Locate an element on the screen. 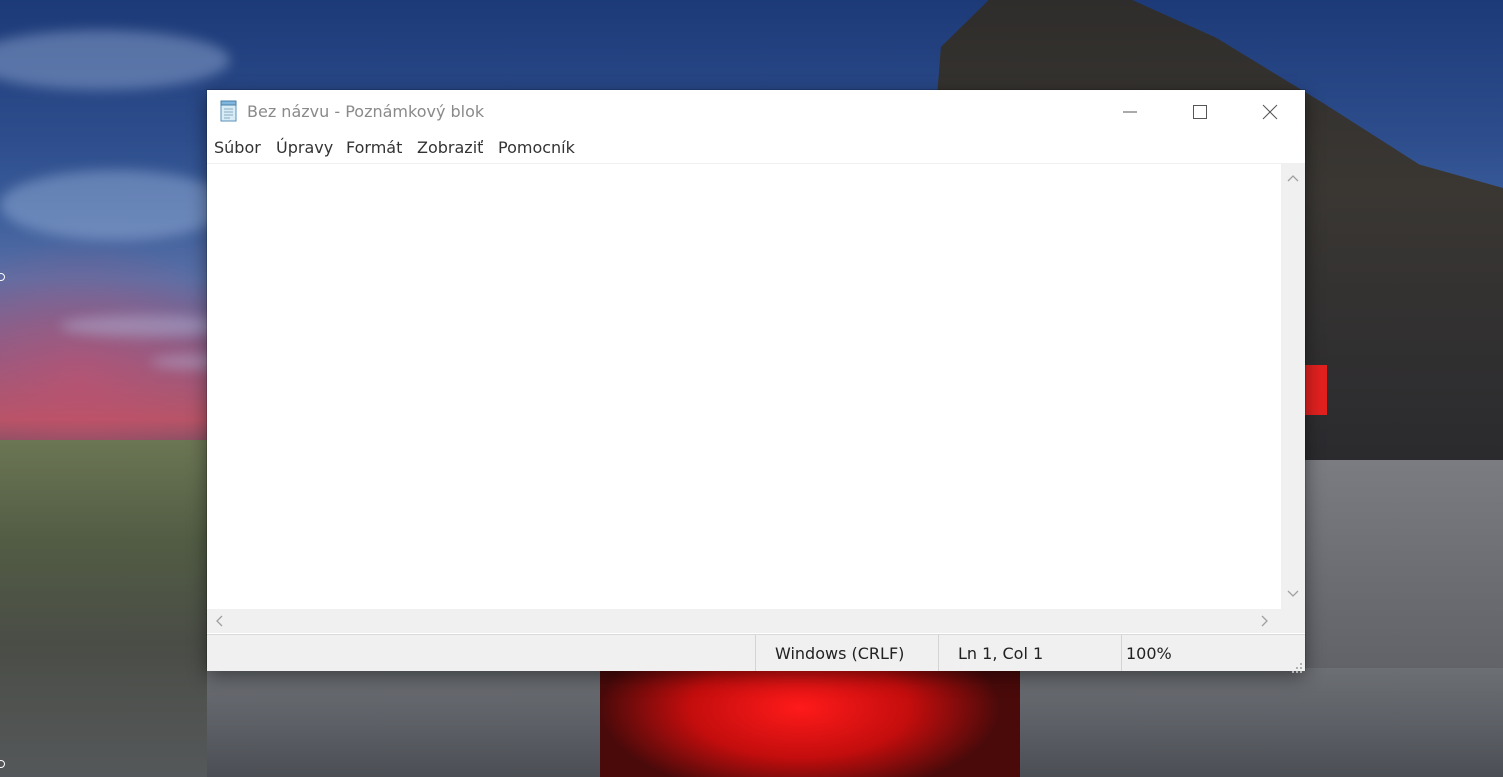 This screenshot has width=1503, height=777. vertical-scrollbar is located at coordinates (1293, 386).